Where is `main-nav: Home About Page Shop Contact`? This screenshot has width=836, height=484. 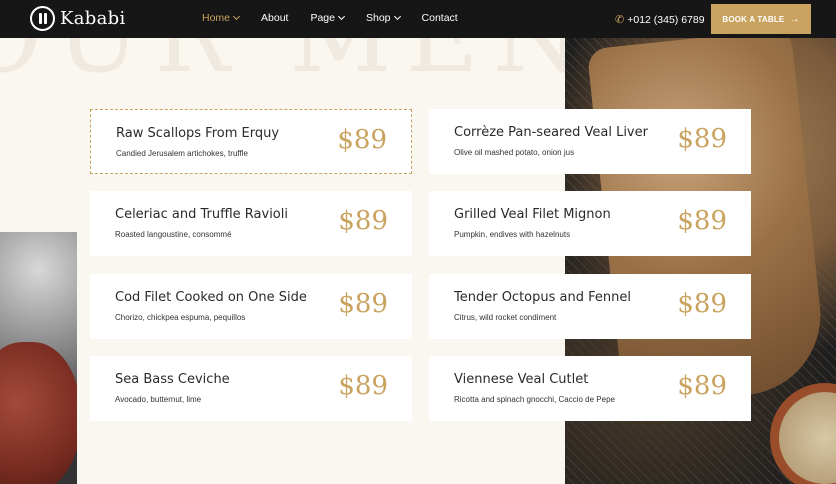 main-nav: Home About Page Shop Contact is located at coordinates (341, 18).